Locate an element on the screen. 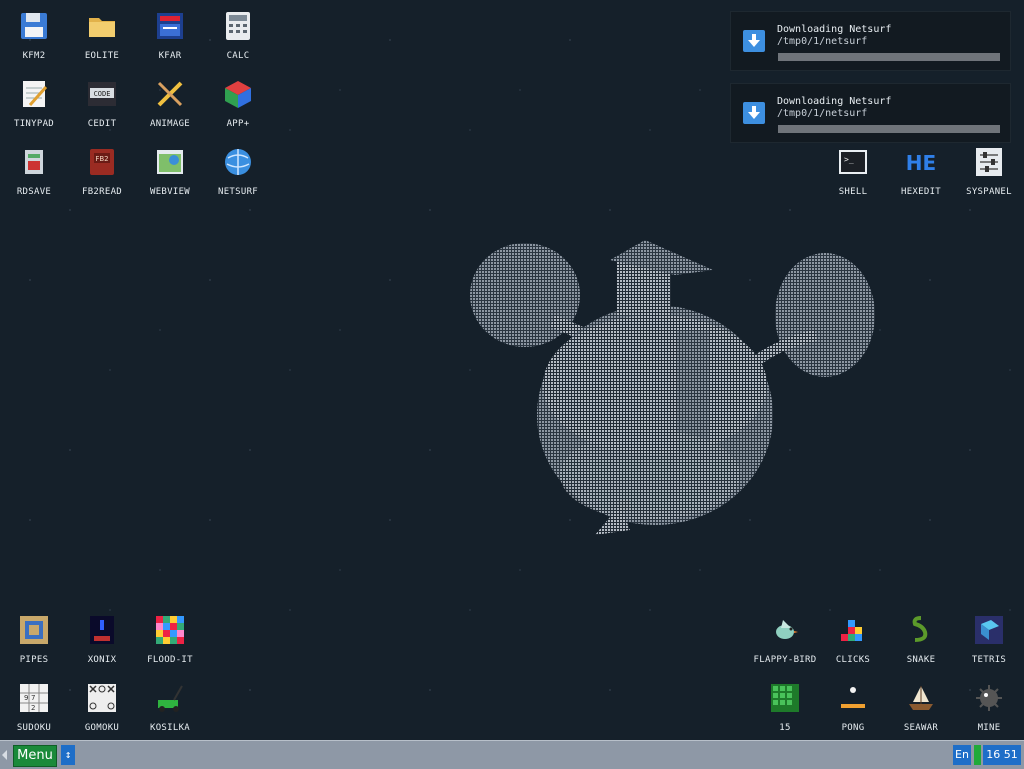  desktop-icon-label: SYSPANEL is located at coordinates (989, 192).